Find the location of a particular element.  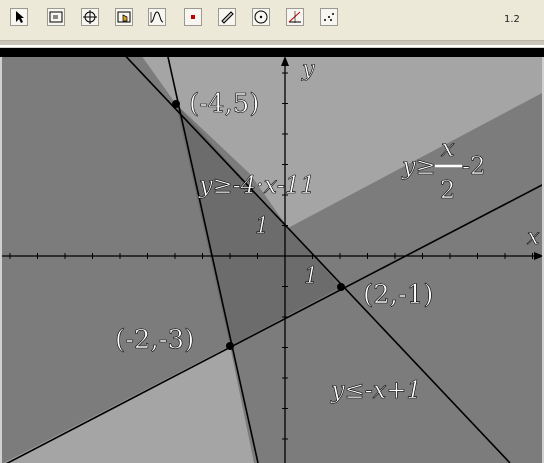

ruler-tool-button is located at coordinates (227, 17).